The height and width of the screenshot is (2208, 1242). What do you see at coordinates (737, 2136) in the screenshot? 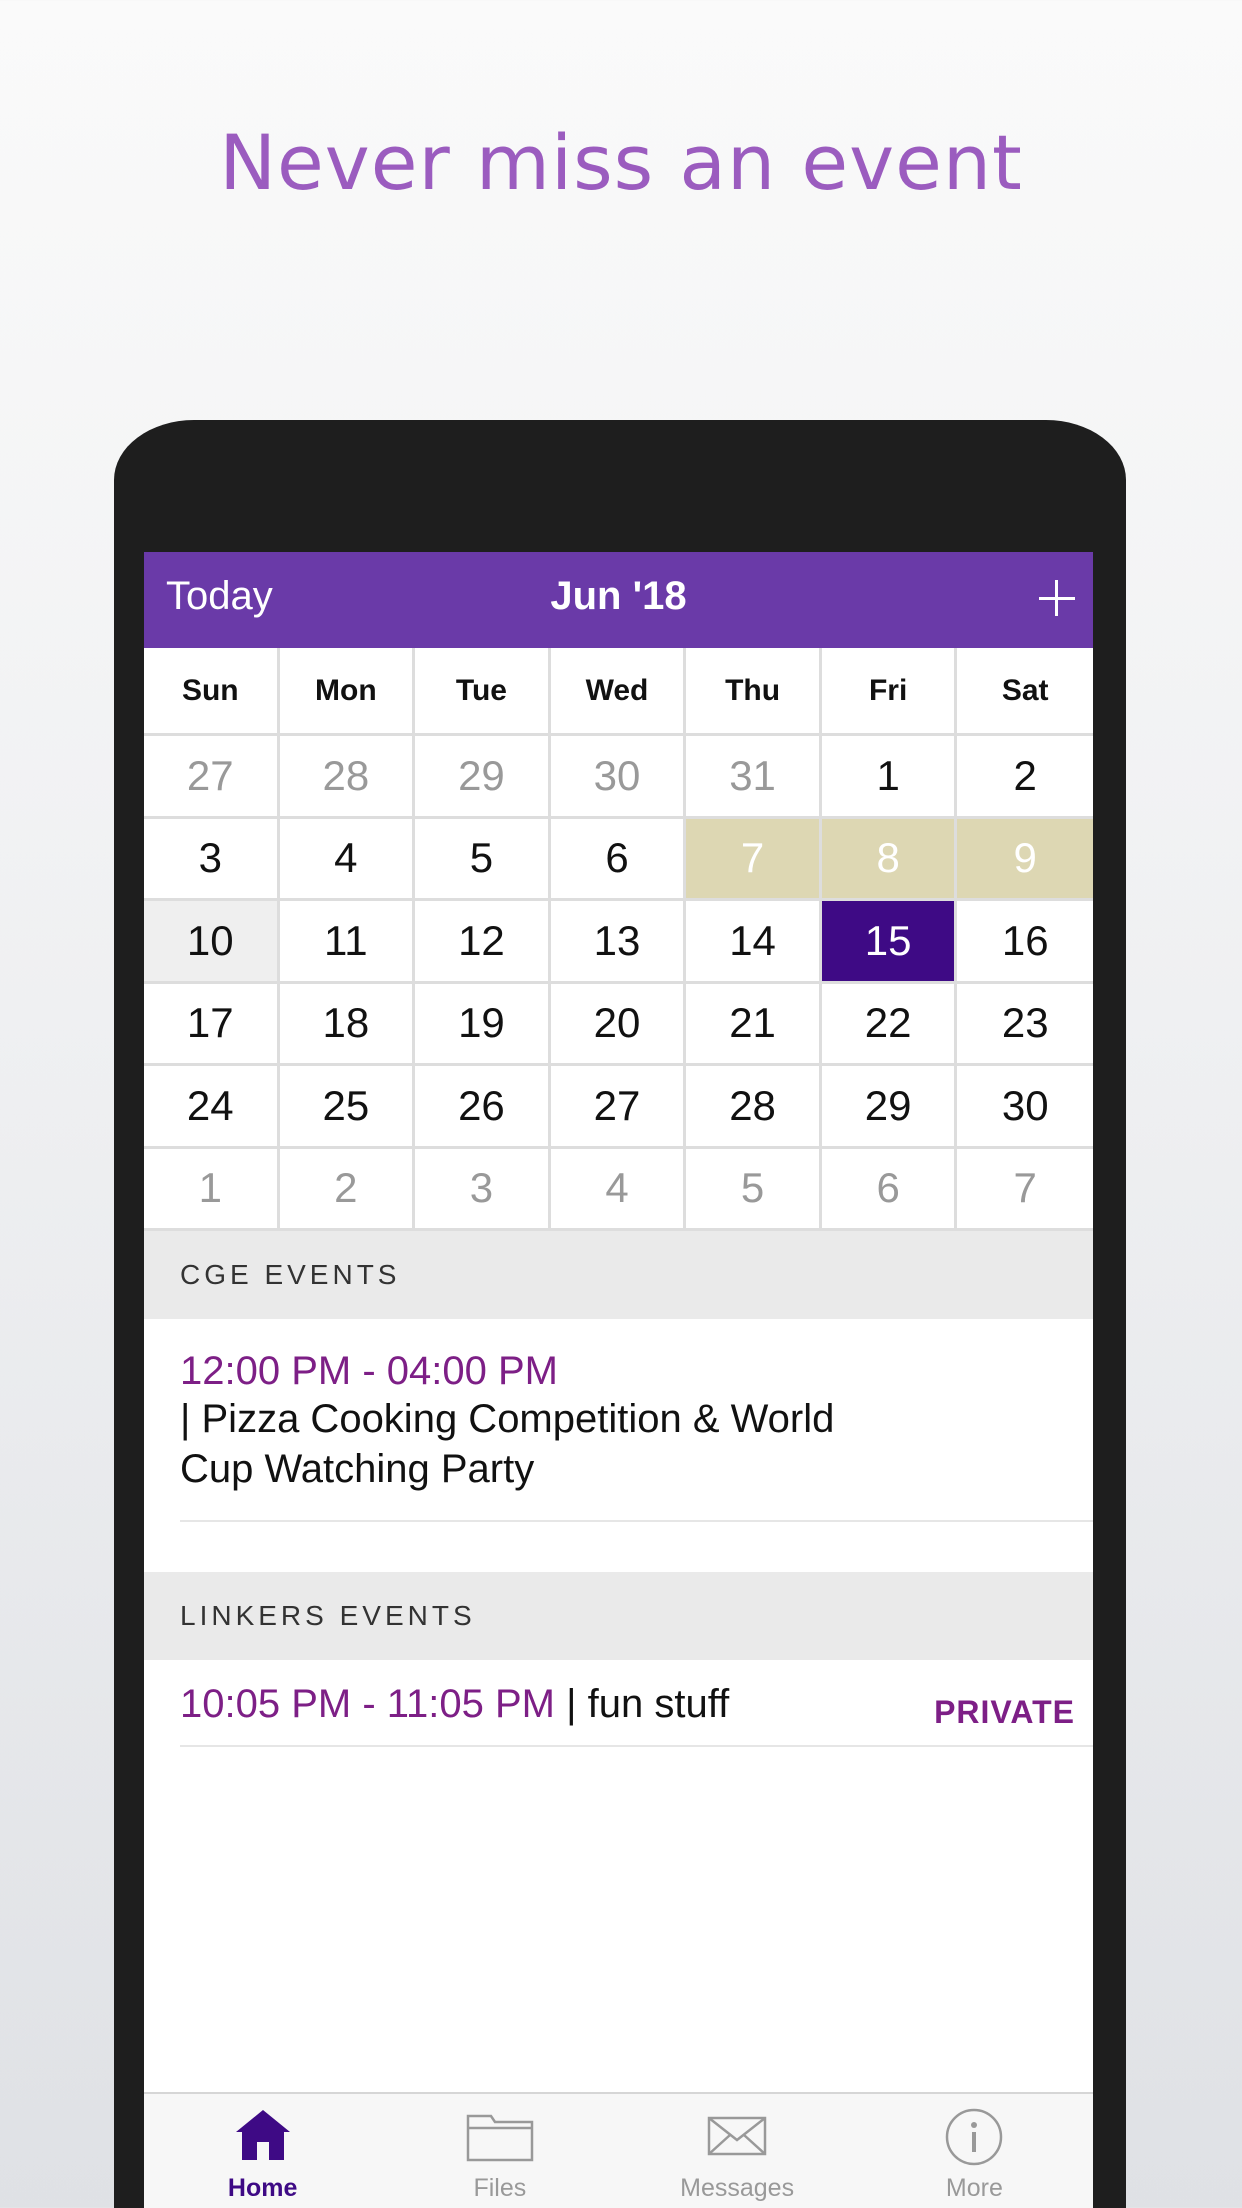
I see `envelope-icon` at bounding box center [737, 2136].